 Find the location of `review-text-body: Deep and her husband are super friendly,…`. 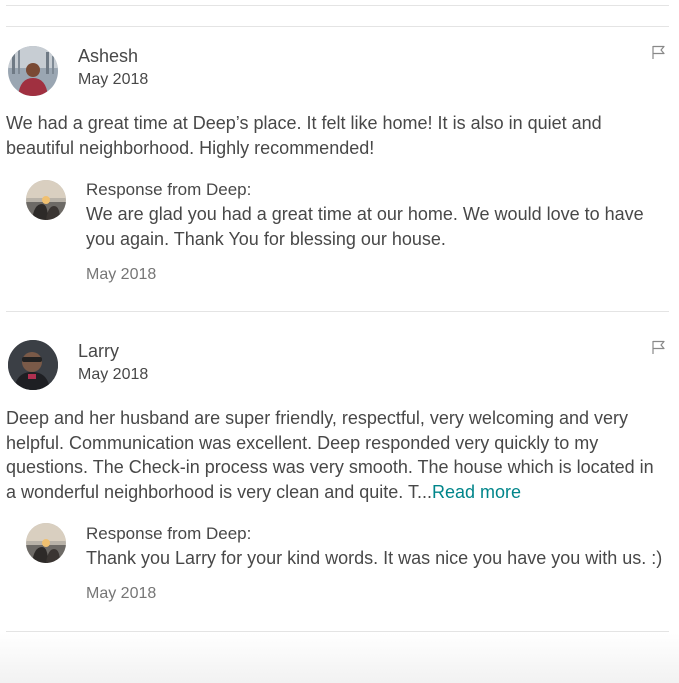

review-text-body: Deep and her husband are super friendly,… is located at coordinates (330, 455).